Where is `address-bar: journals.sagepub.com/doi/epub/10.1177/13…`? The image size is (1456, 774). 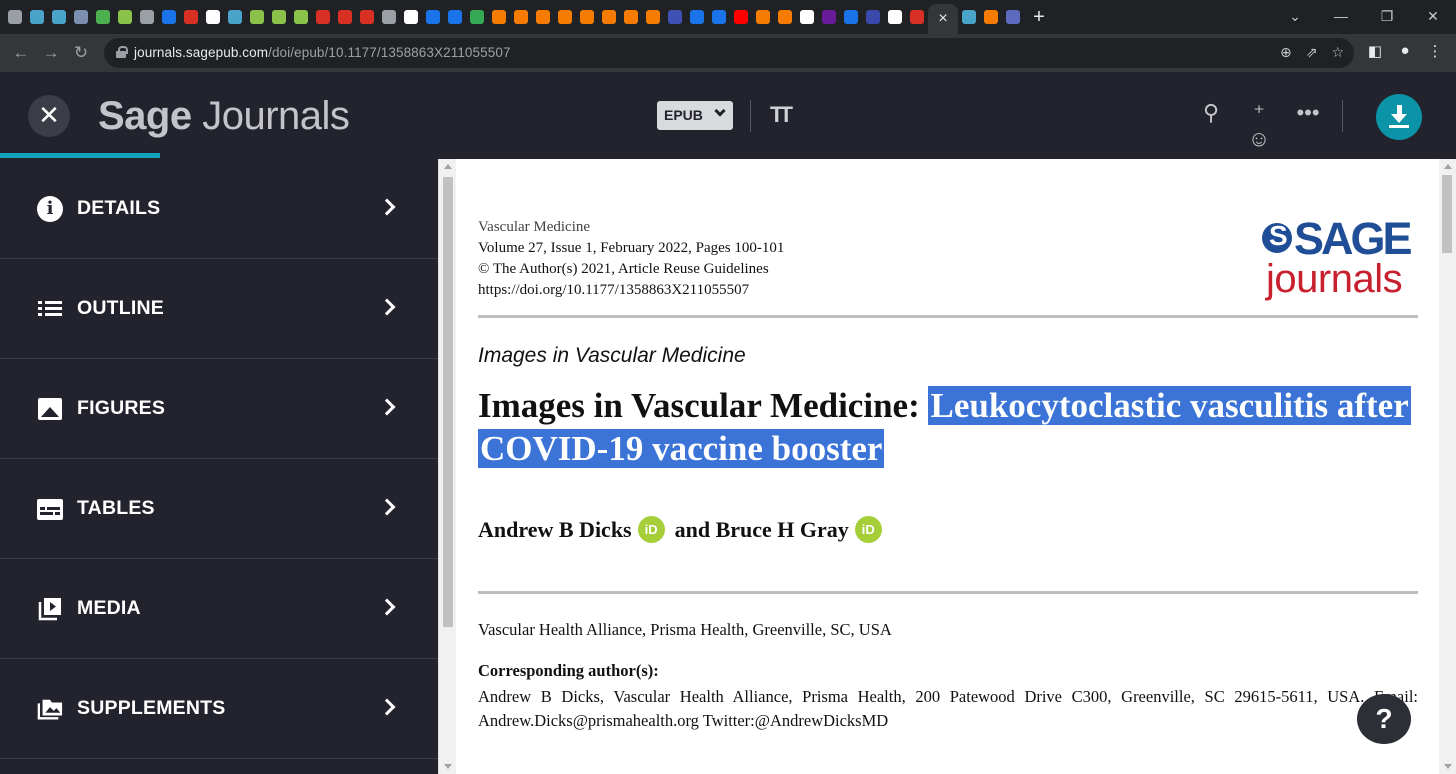
address-bar: journals.sagepub.com/doi/epub/10.1177/13… is located at coordinates (729, 53).